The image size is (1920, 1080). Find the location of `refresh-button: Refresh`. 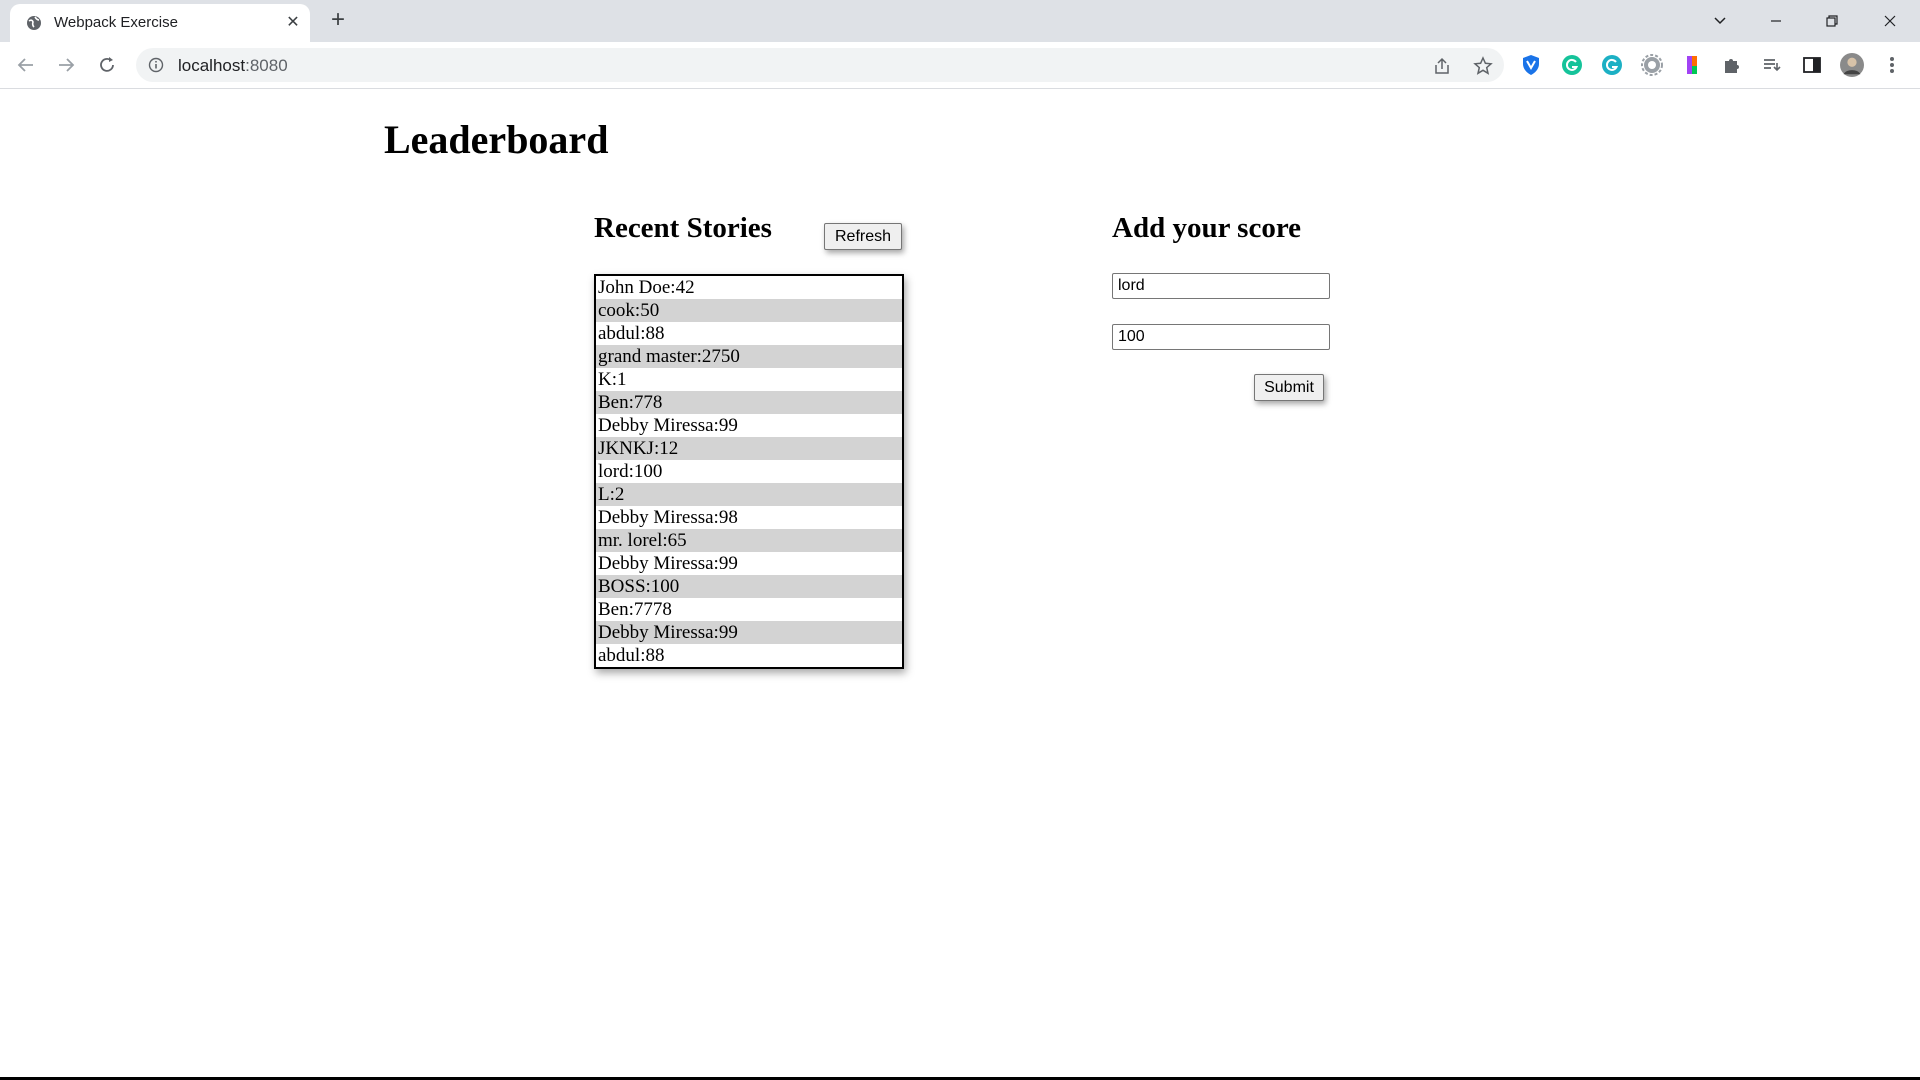

refresh-button: Refresh is located at coordinates (863, 236).